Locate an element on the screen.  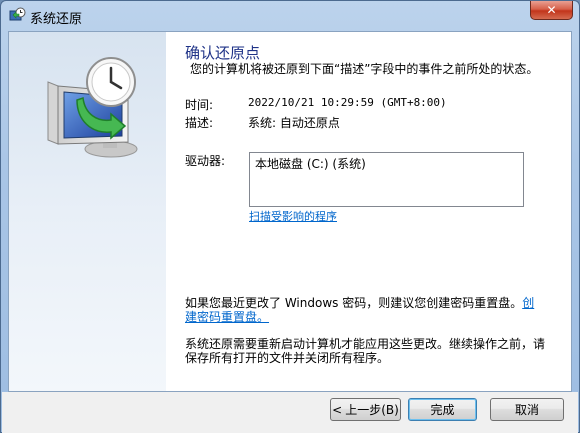
button-bar: < 上一步(B) 完成 取消 is located at coordinates (290, 412).